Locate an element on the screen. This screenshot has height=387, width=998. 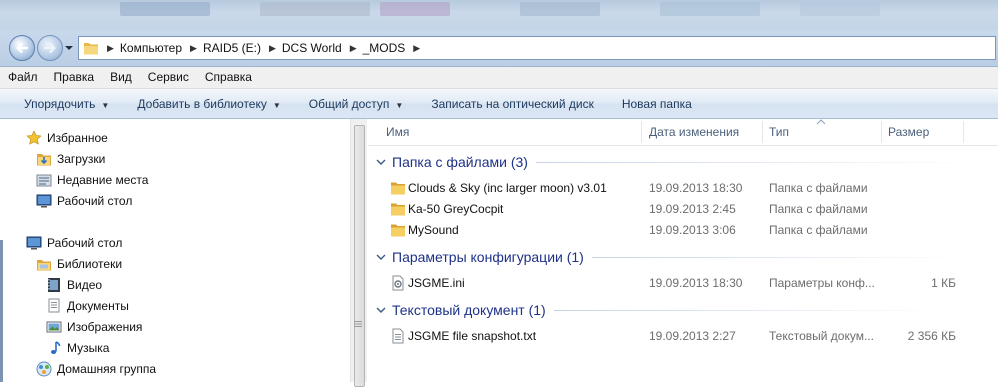
downloads-folder-icon is located at coordinates (44, 160).